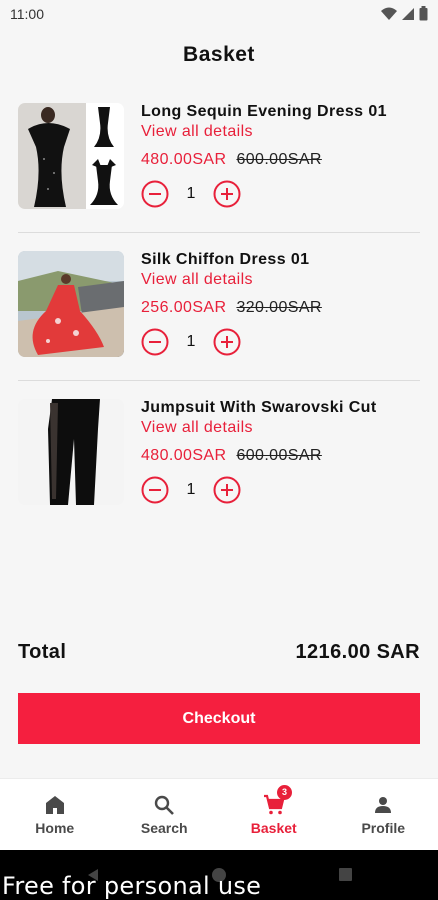 The image size is (438, 900). What do you see at coordinates (184, 307) in the screenshot?
I see `current-price: 256.00SAR` at bounding box center [184, 307].